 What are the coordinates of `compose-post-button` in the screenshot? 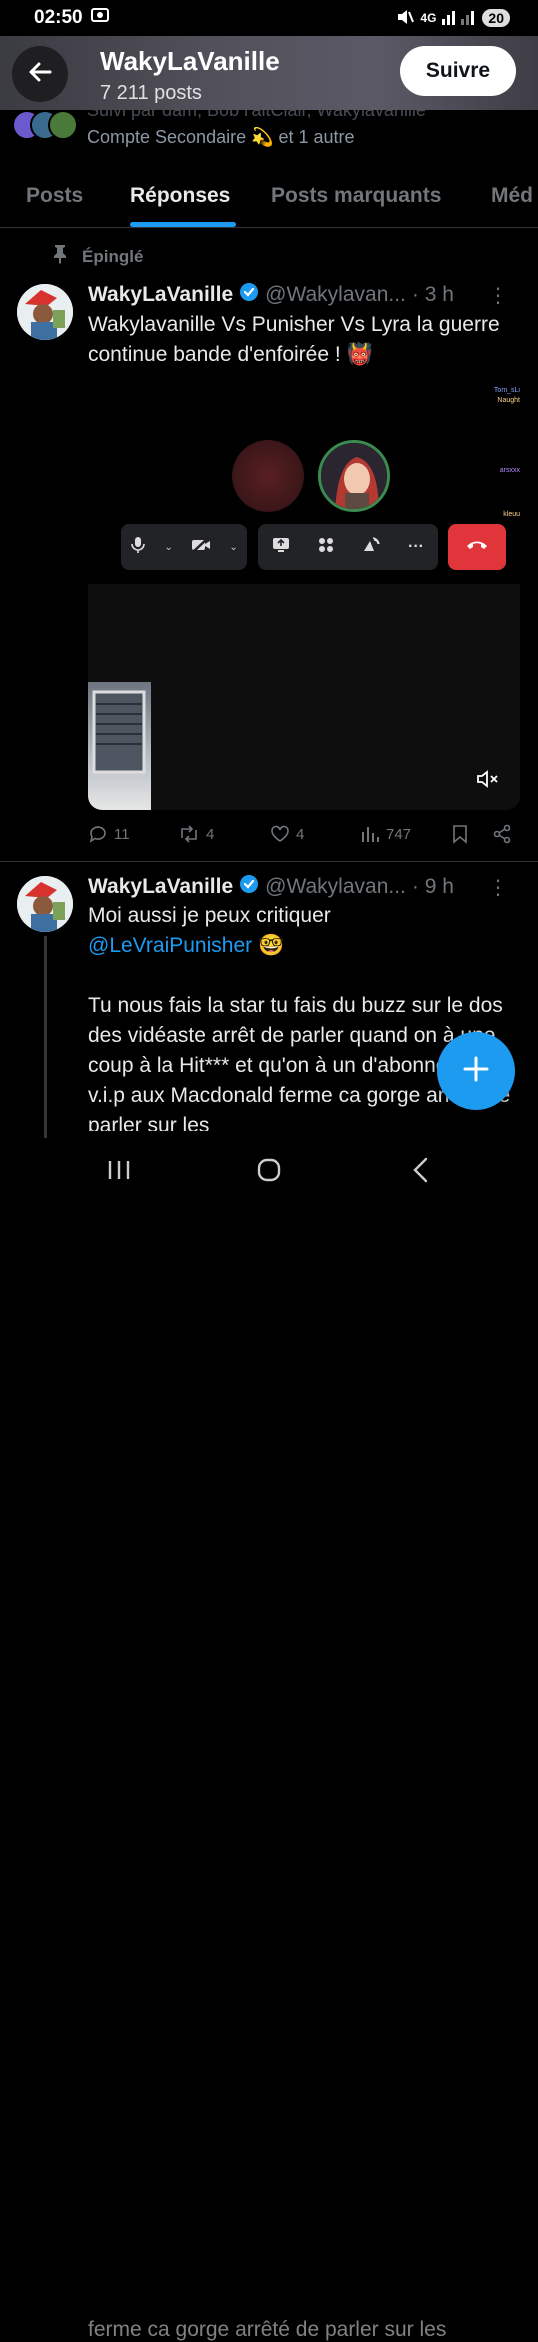 It's located at (476, 1071).